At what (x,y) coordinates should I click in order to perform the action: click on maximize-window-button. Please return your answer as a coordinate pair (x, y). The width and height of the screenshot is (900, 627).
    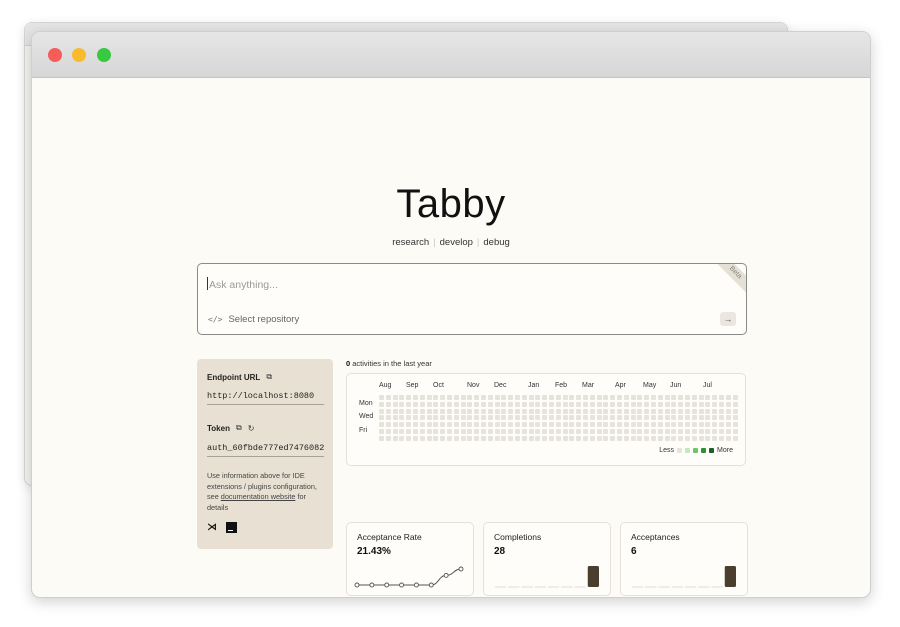
    Looking at the image, I should click on (104, 55).